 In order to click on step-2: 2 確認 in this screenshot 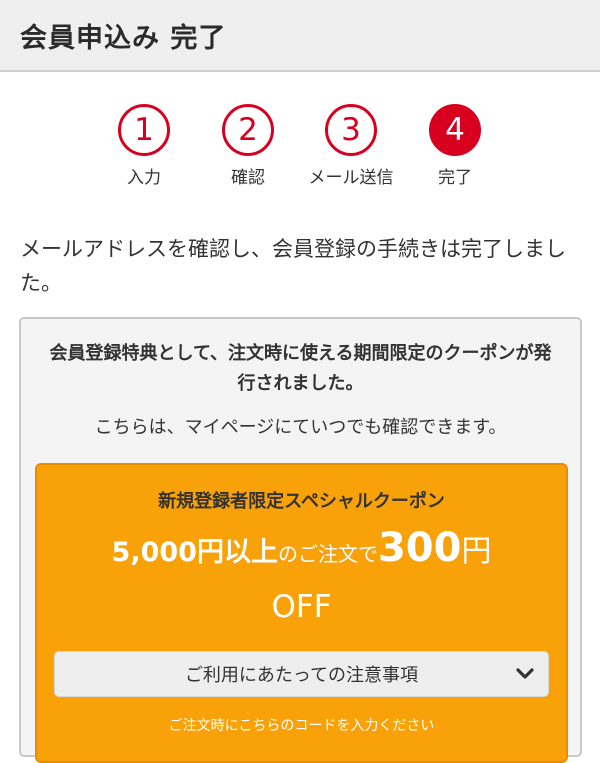, I will do `click(248, 146)`.